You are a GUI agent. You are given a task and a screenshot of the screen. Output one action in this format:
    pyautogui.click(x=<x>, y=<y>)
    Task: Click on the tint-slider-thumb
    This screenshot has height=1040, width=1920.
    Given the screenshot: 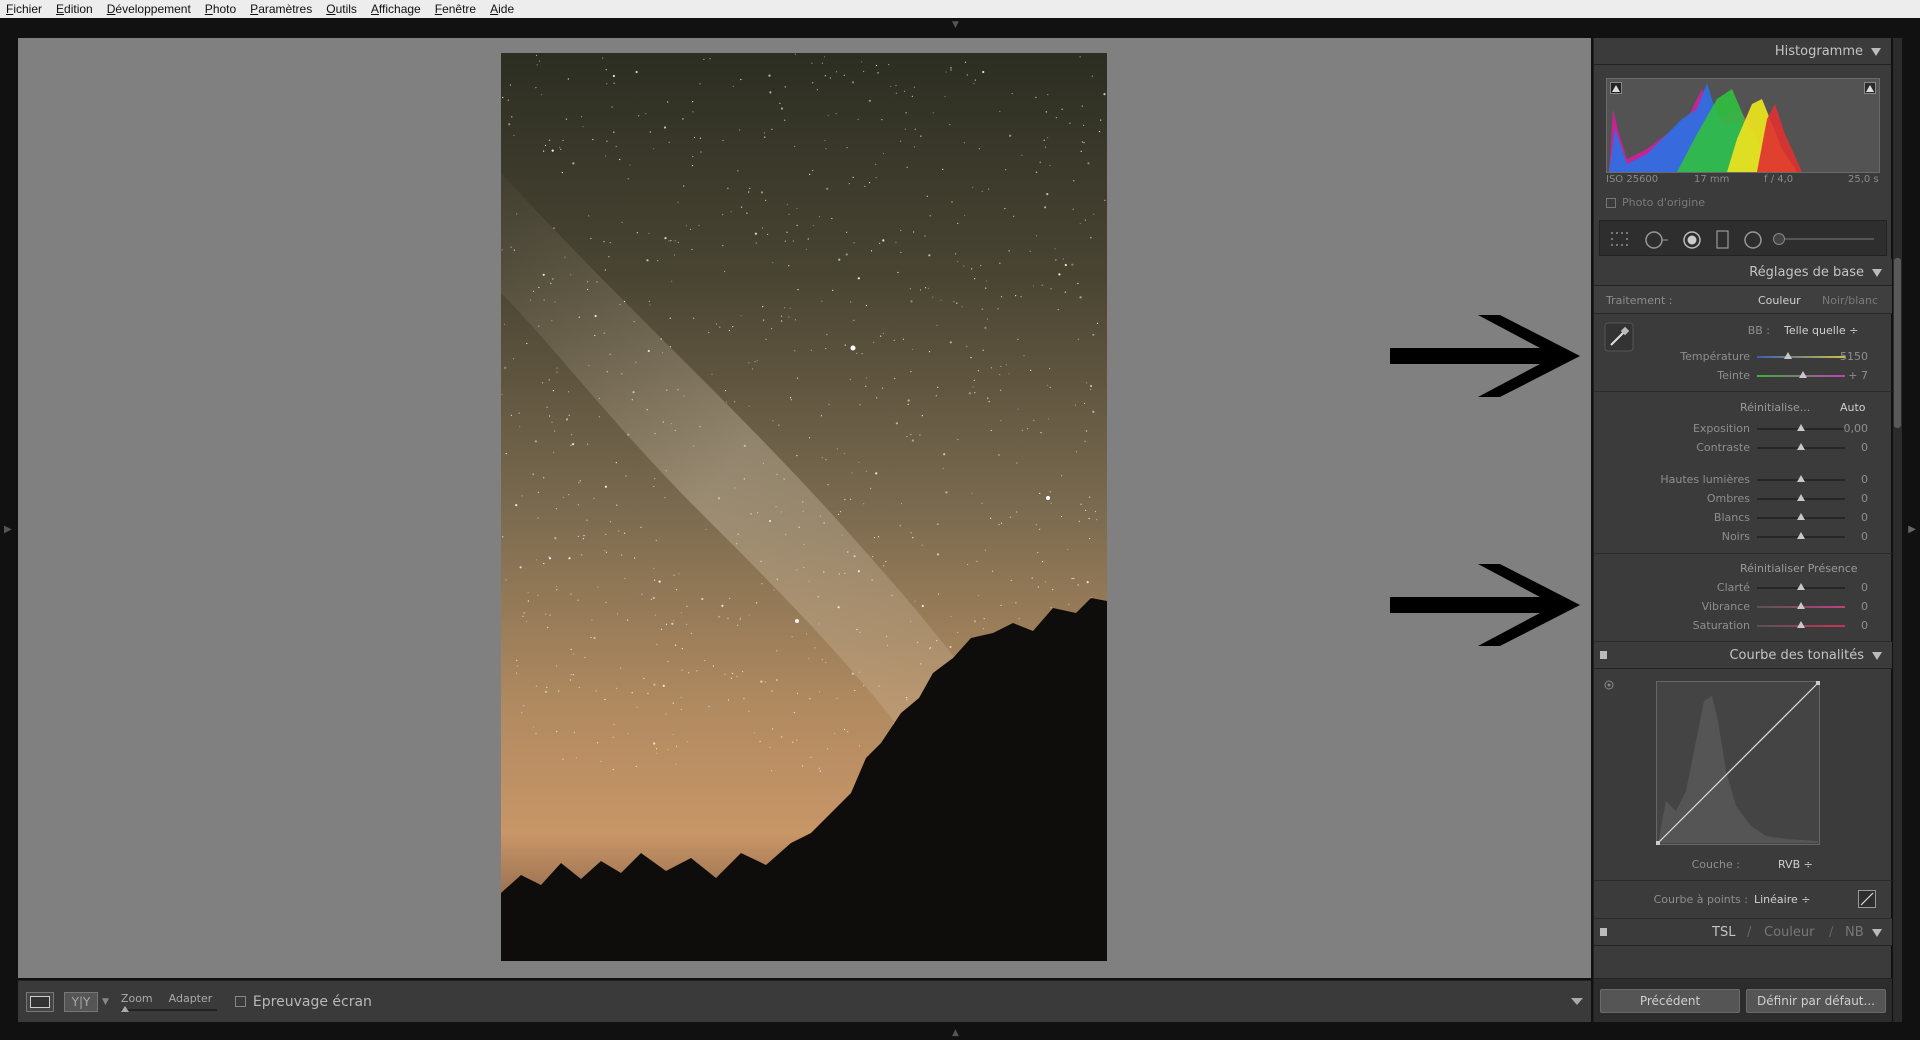 What is the action you would take?
    pyautogui.click(x=1802, y=374)
    